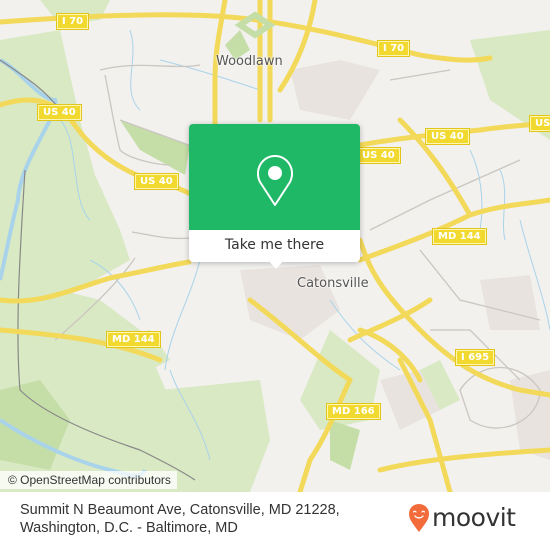 The height and width of the screenshot is (550, 550). I want to click on moovit-wordmark: moovit, so click(474, 517).